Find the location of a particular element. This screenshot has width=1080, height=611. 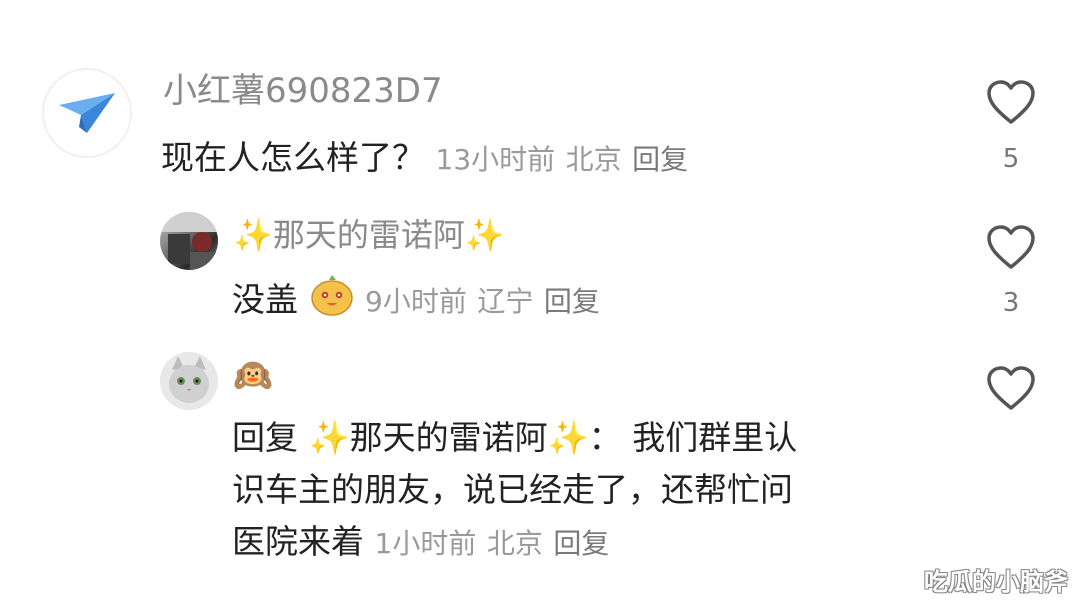

comment-text-row: 现在人怎么样了？ 13小时前 北京 回复 is located at coordinates (424, 159).